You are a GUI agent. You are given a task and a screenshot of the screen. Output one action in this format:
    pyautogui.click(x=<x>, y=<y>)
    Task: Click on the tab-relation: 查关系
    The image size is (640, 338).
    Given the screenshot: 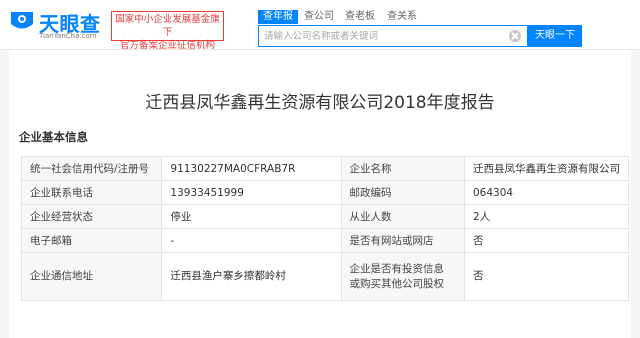 What is the action you would take?
    pyautogui.click(x=402, y=17)
    